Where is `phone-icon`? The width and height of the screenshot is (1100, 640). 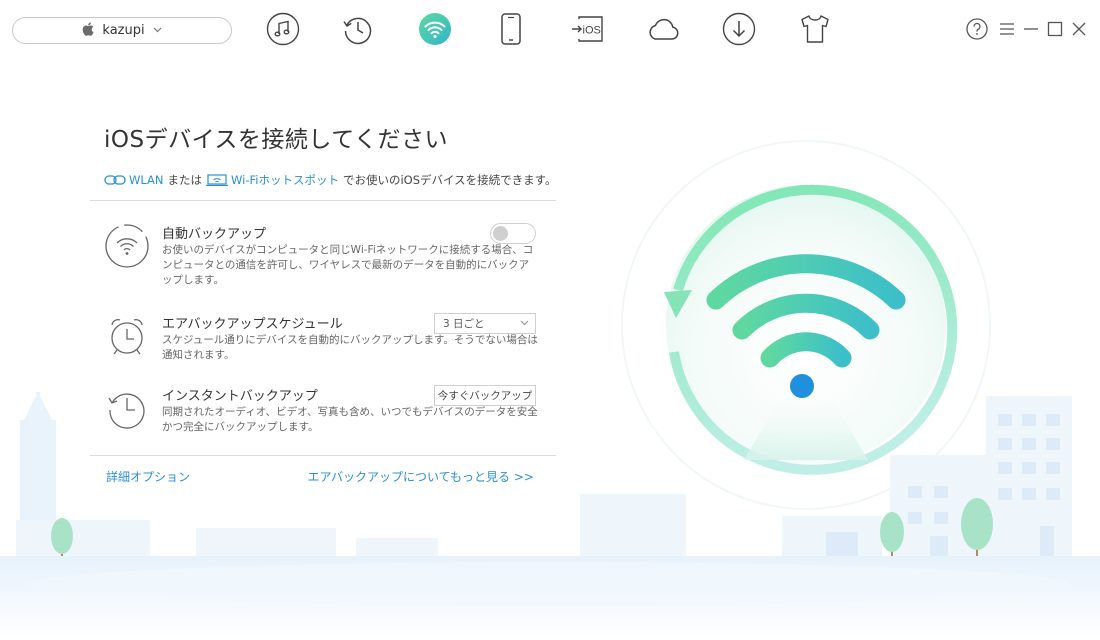 phone-icon is located at coordinates (511, 29).